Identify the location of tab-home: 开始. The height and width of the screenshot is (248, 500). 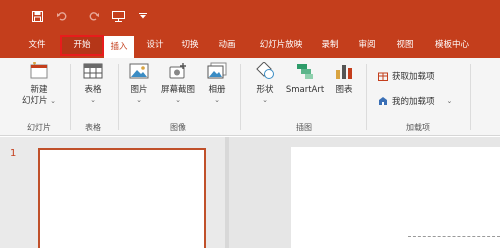
(82, 45).